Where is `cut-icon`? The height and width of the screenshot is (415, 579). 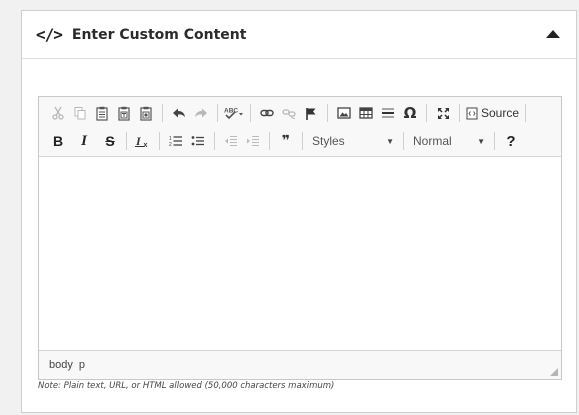 cut-icon is located at coordinates (58, 113).